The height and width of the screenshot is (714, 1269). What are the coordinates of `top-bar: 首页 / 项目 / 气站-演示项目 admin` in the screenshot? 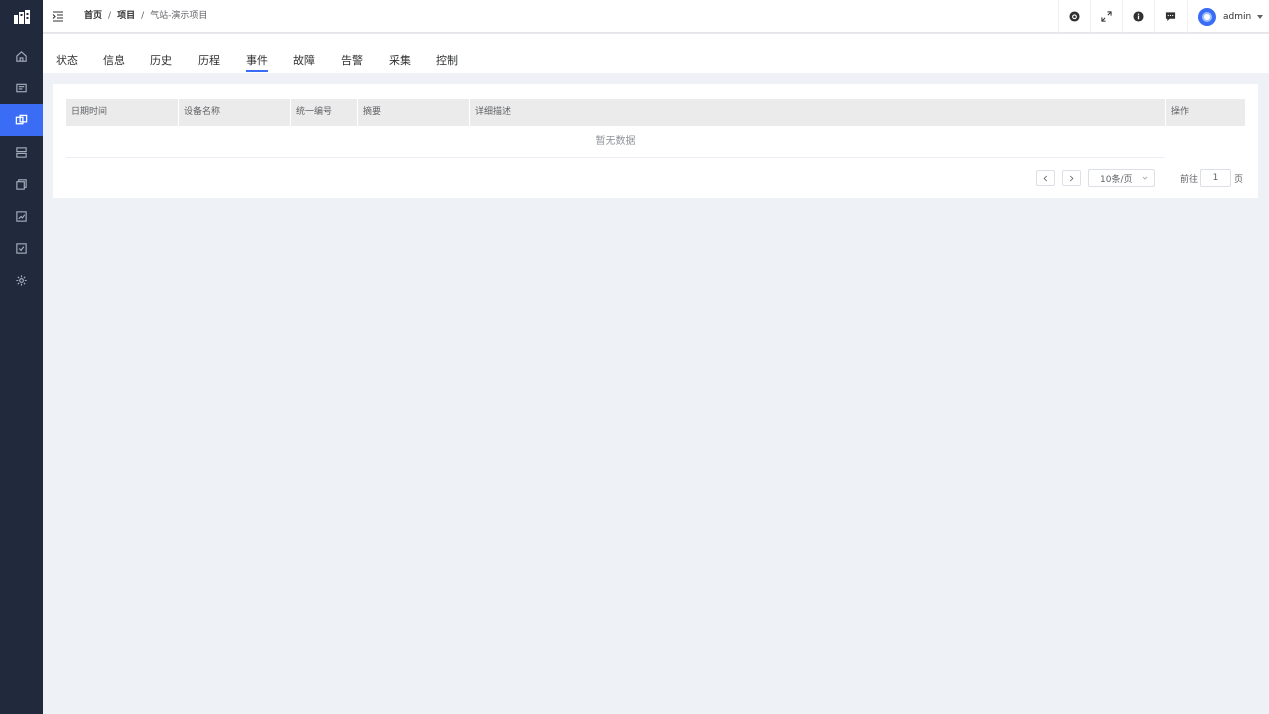 It's located at (656, 16).